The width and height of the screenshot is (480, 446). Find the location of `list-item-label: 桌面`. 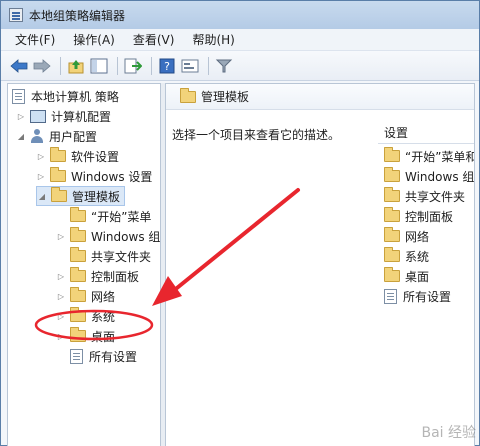

list-item-label: 桌面 is located at coordinates (417, 276).